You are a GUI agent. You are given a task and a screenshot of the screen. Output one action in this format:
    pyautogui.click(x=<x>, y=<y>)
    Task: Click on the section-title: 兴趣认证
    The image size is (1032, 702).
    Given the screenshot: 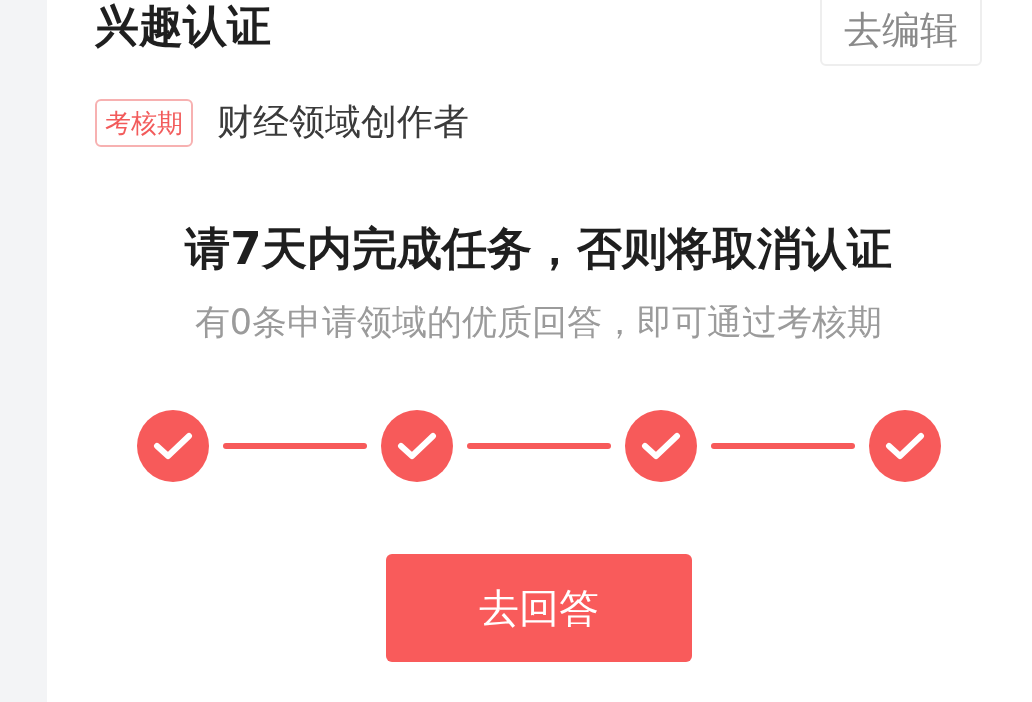 What is the action you would take?
    pyautogui.click(x=183, y=26)
    